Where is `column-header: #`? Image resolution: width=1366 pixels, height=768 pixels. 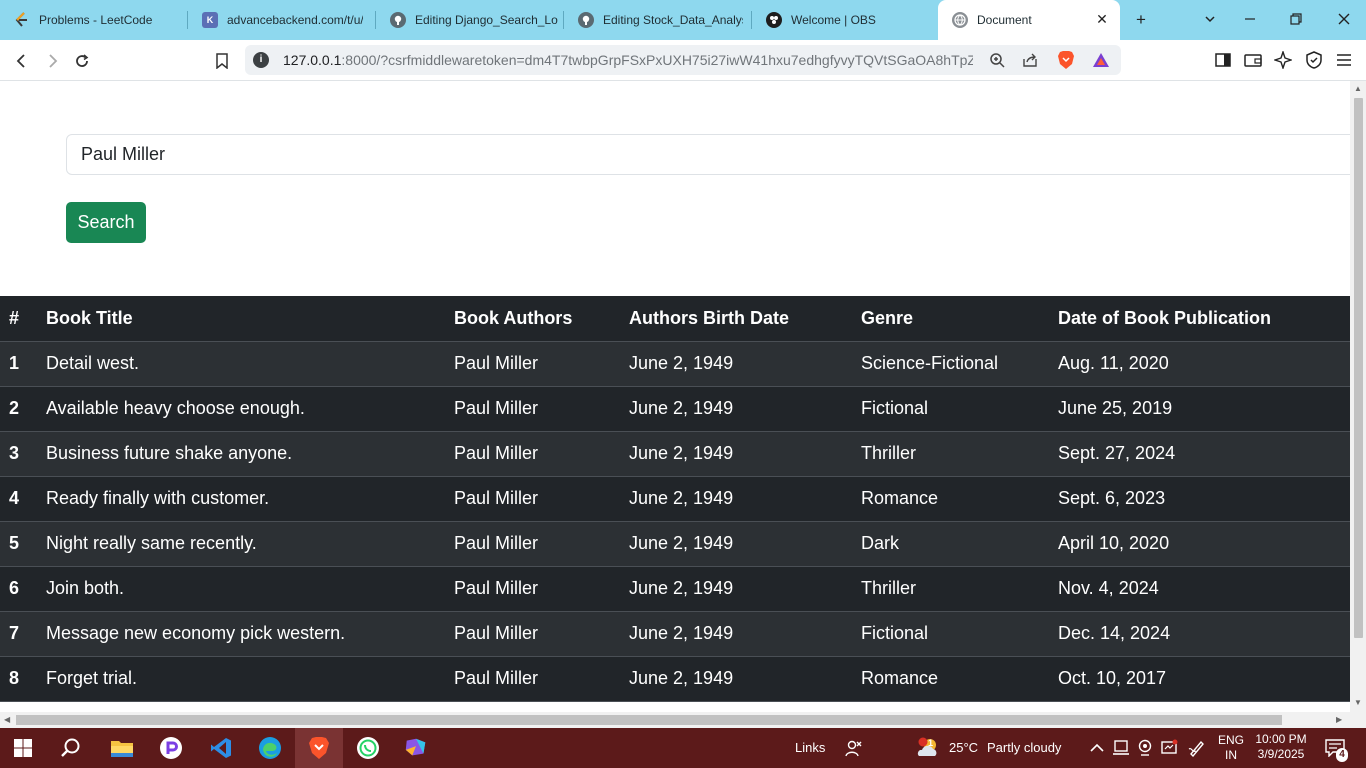
column-header: # is located at coordinates (23, 319).